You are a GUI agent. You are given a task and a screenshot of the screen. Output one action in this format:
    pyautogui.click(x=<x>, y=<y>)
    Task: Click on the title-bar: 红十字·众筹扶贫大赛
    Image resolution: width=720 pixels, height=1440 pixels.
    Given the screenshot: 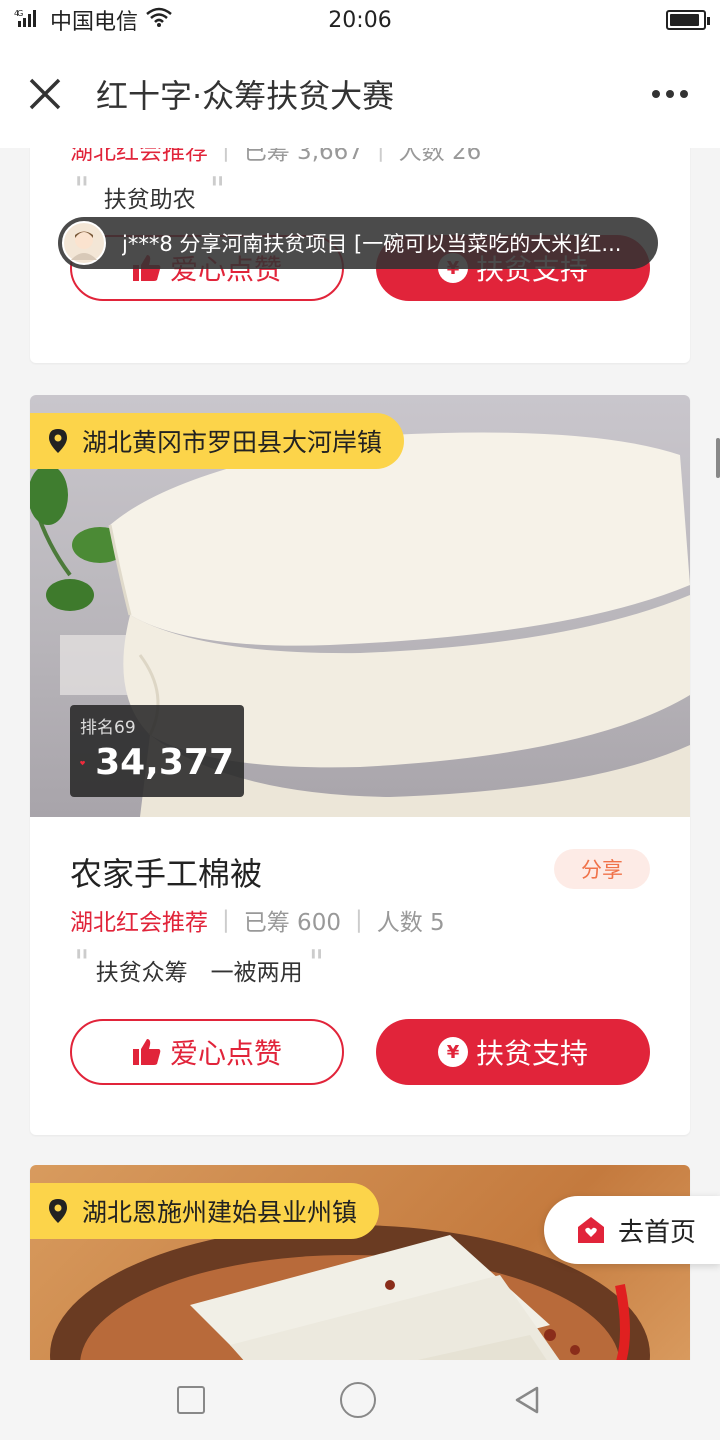 What is the action you would take?
    pyautogui.click(x=360, y=94)
    